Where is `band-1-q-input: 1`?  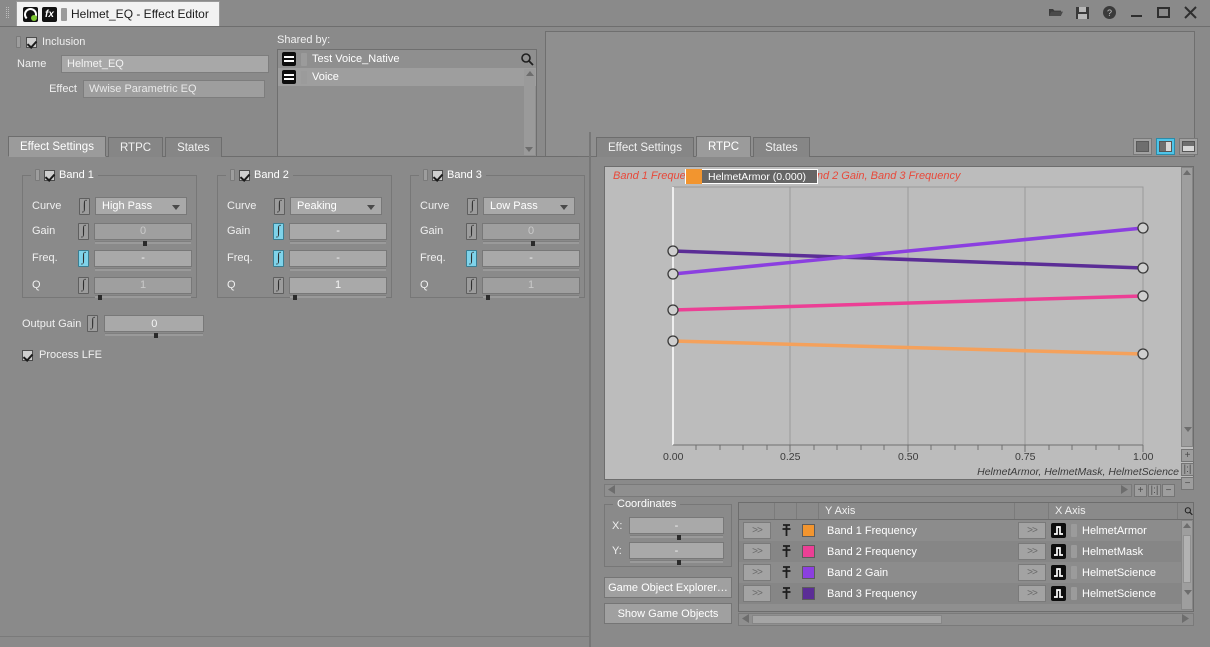 band-1-q-input: 1 is located at coordinates (143, 285).